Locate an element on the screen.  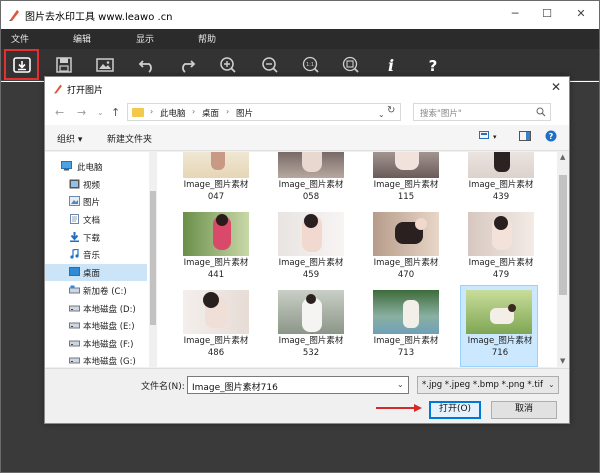
new-folder-button: 新建文件夹 is located at coordinates (129, 138).